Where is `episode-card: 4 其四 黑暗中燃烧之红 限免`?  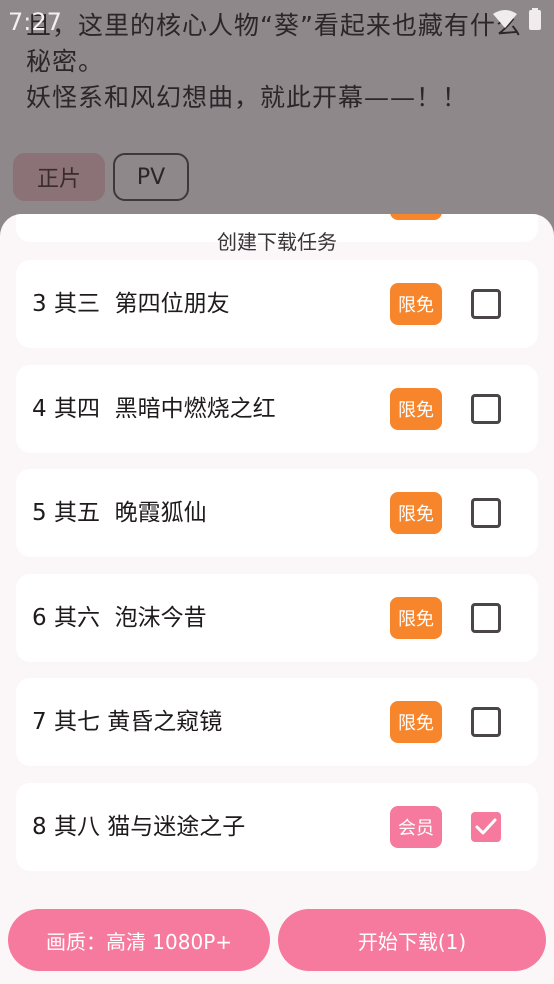
episode-card: 4 其四 黑暗中燃烧之红 限免 is located at coordinates (277, 409).